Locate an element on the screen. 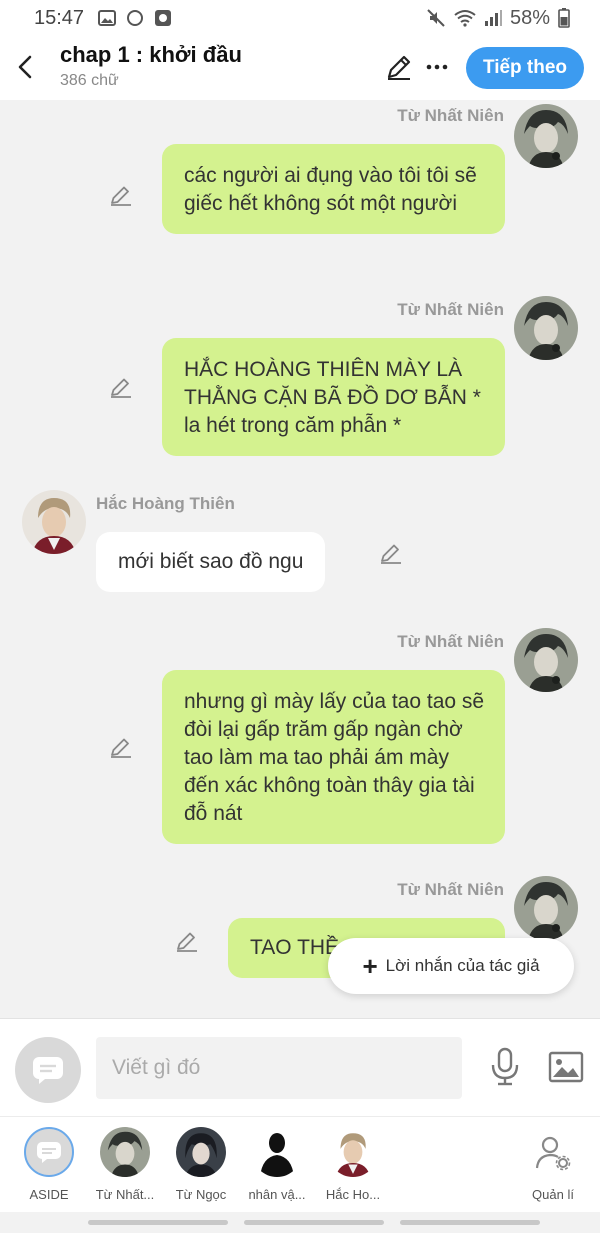  more-dots-icon is located at coordinates (437, 67).